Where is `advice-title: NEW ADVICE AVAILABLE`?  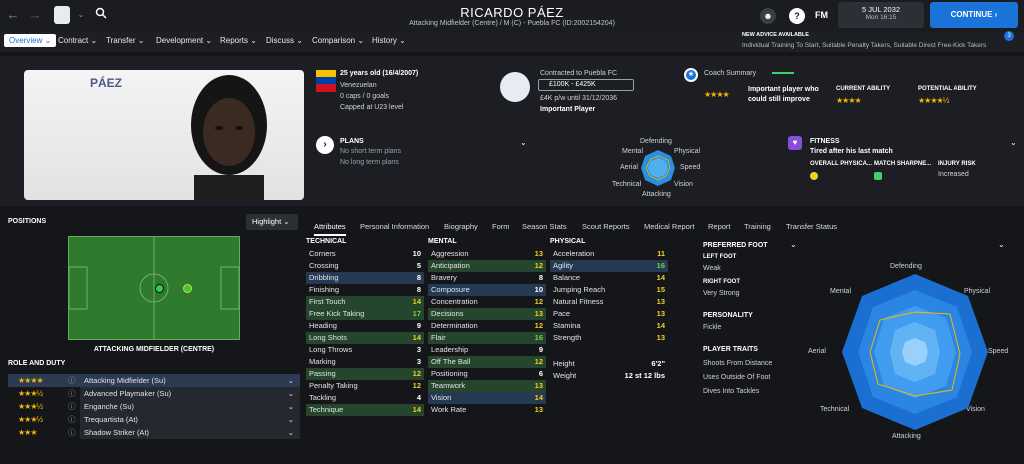 advice-title: NEW ADVICE AVAILABLE is located at coordinates (775, 35).